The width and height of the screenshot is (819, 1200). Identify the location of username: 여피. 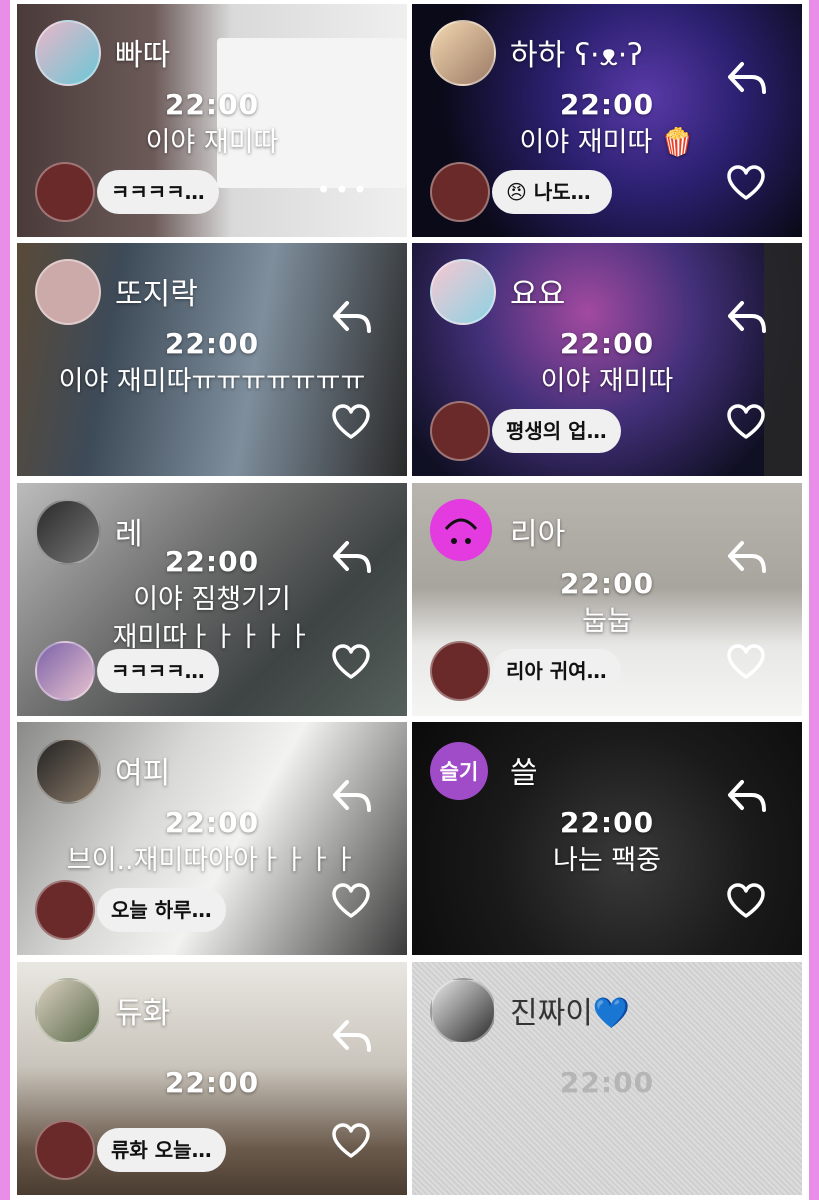
(143, 773).